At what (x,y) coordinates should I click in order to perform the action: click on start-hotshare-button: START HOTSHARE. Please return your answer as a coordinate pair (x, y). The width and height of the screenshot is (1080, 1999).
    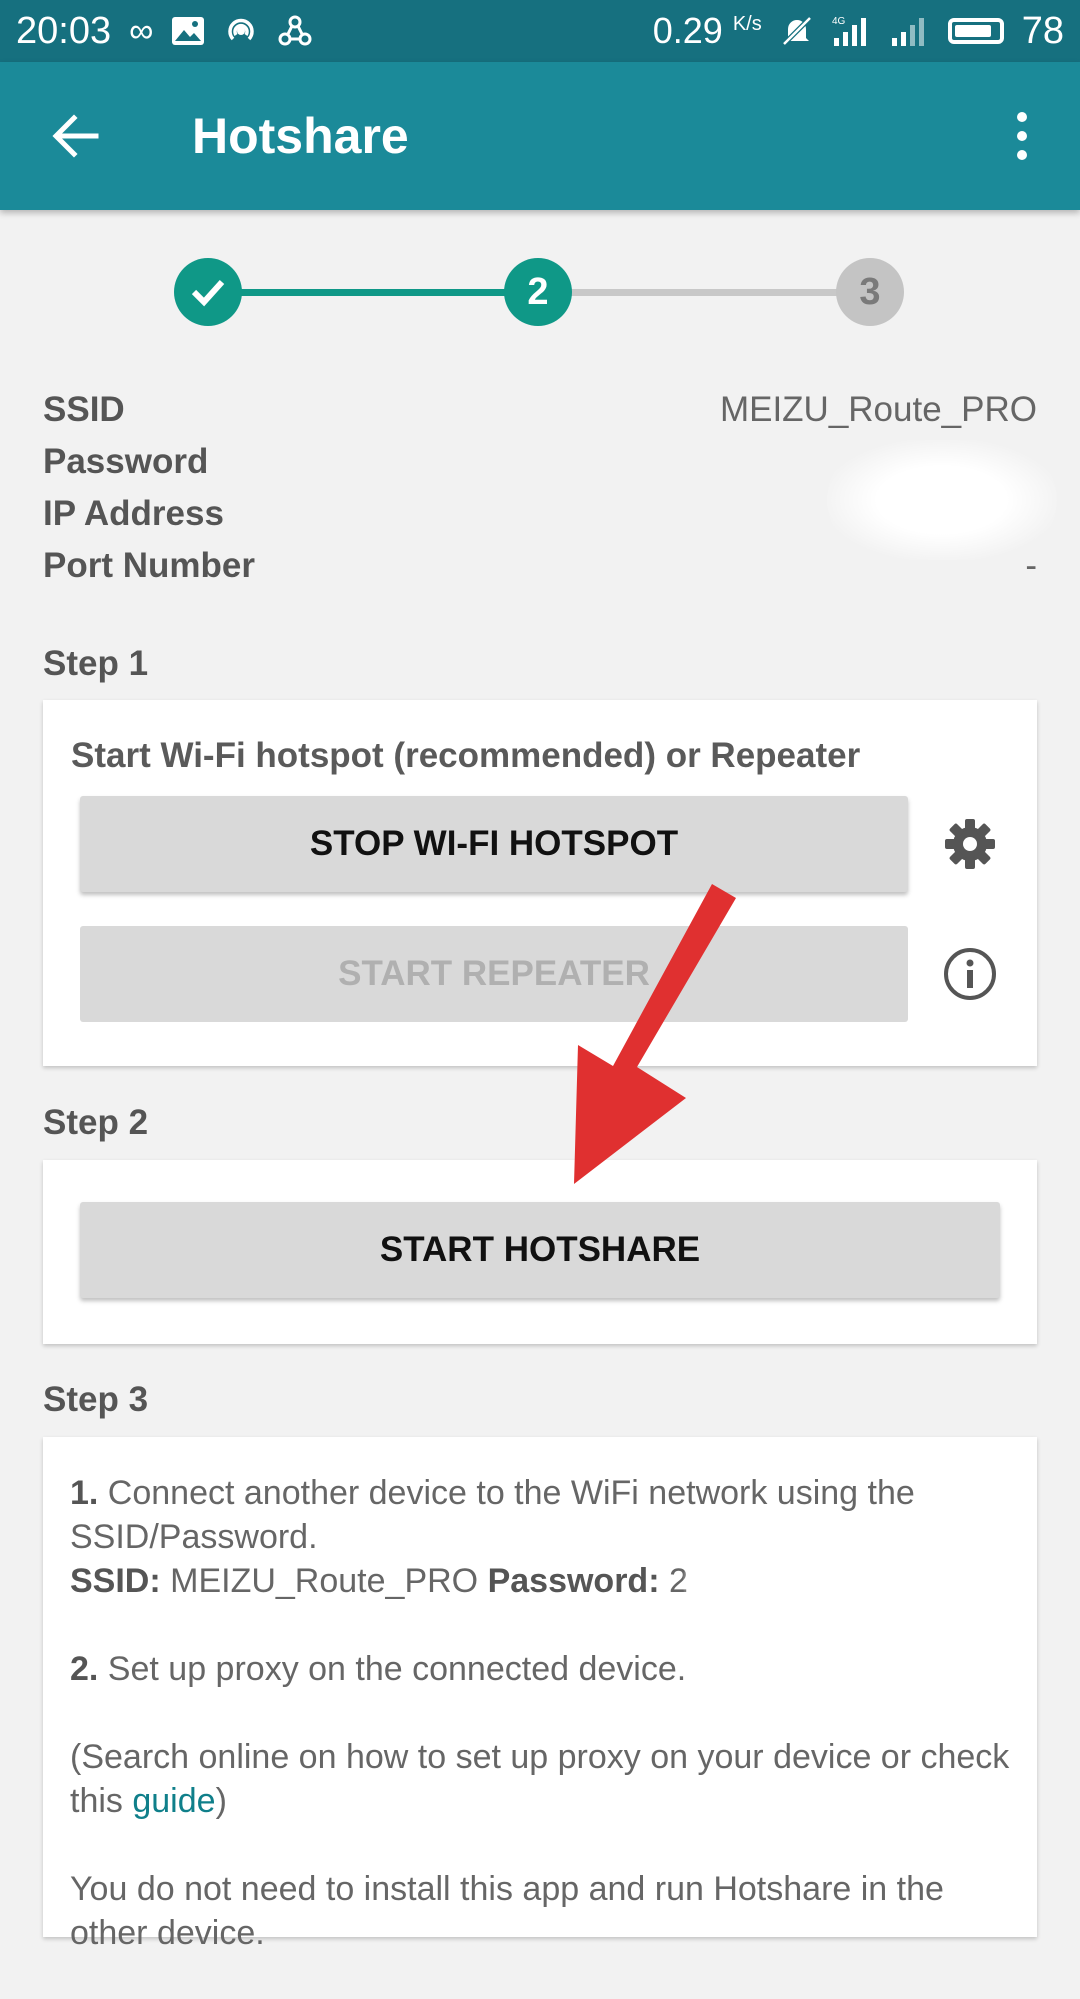
    Looking at the image, I should click on (540, 1250).